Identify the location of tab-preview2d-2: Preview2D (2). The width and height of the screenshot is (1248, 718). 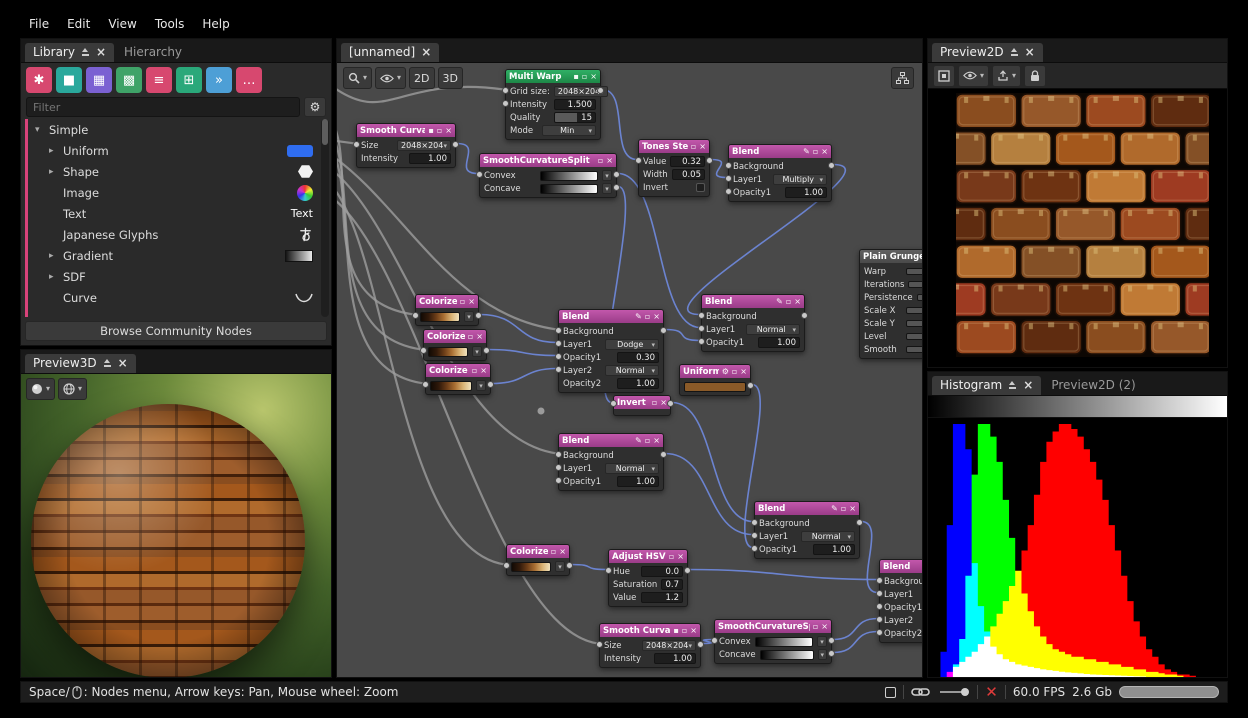
(1093, 385).